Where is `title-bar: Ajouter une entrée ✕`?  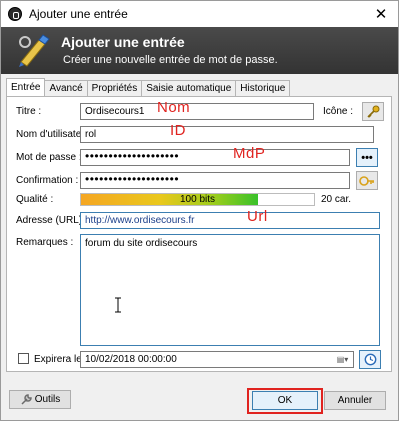 title-bar: Ajouter une entrée ✕ is located at coordinates (199, 14).